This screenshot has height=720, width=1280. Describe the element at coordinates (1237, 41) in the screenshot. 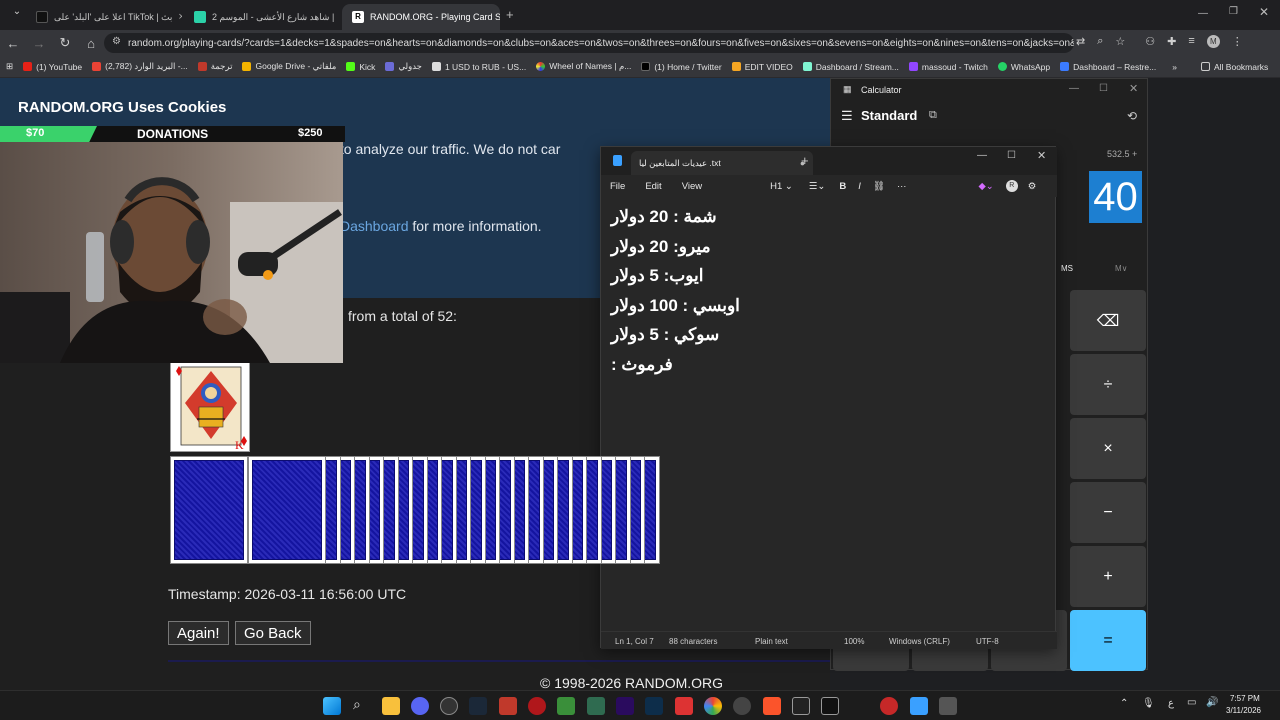

I see `menu-kebab-icon: ⋮` at that location.